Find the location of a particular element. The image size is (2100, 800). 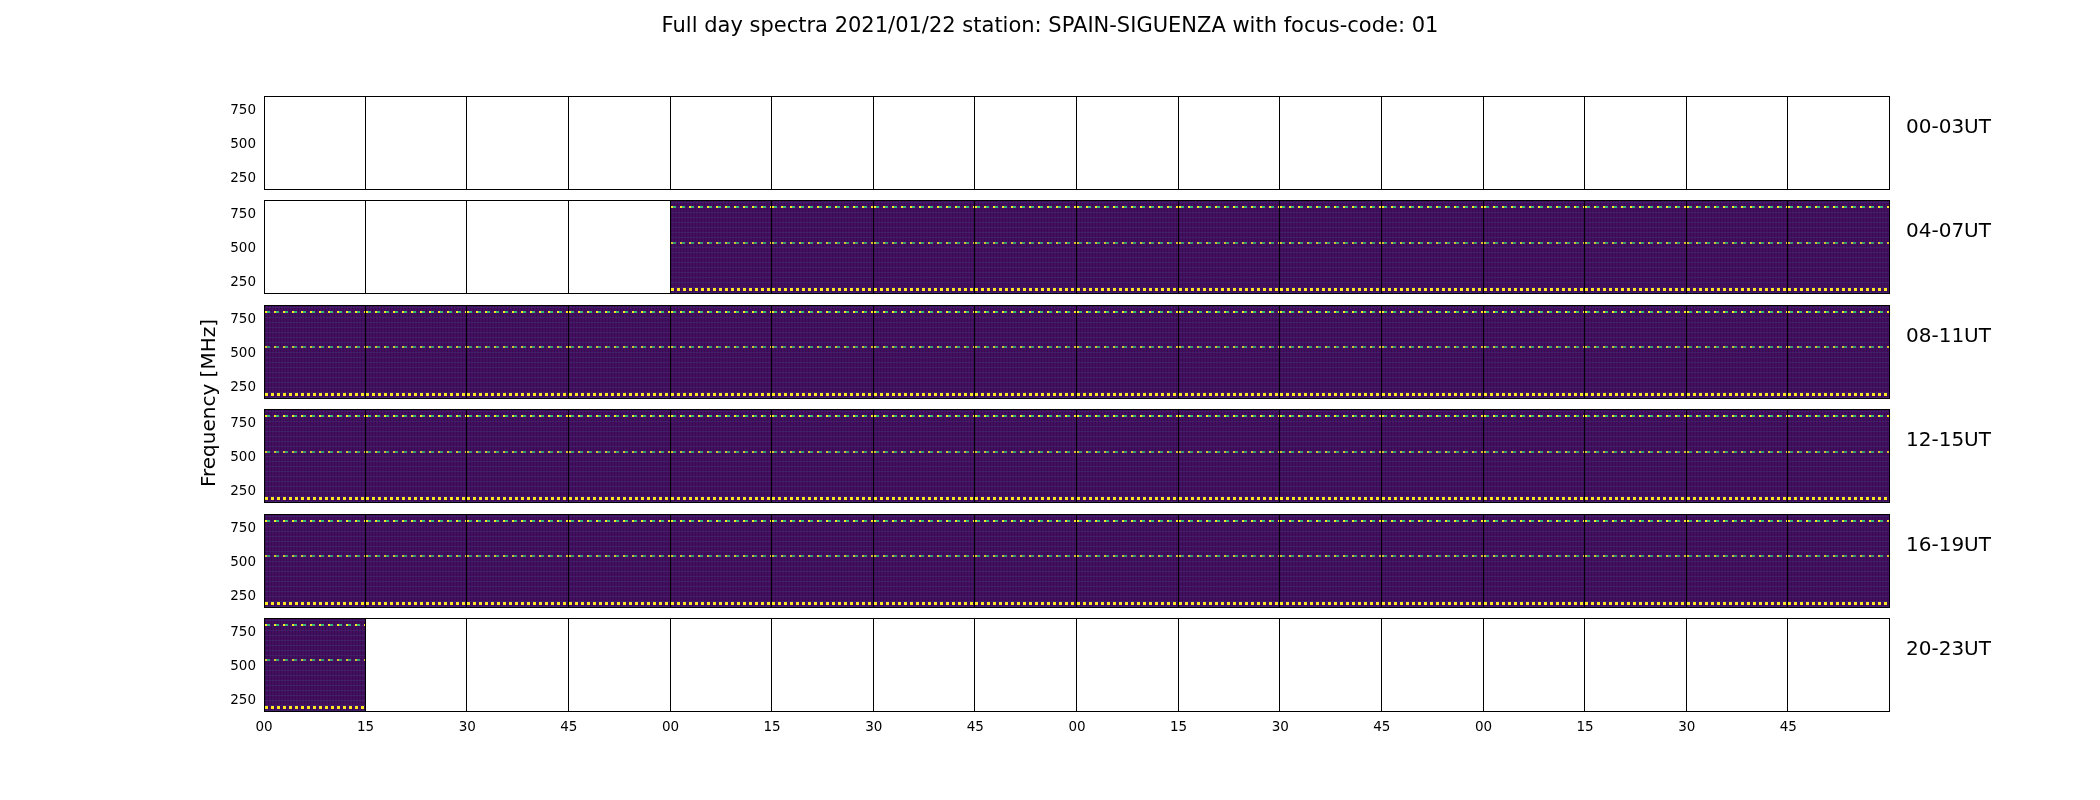

row-label: 12-15UT is located at coordinates (1948, 440).